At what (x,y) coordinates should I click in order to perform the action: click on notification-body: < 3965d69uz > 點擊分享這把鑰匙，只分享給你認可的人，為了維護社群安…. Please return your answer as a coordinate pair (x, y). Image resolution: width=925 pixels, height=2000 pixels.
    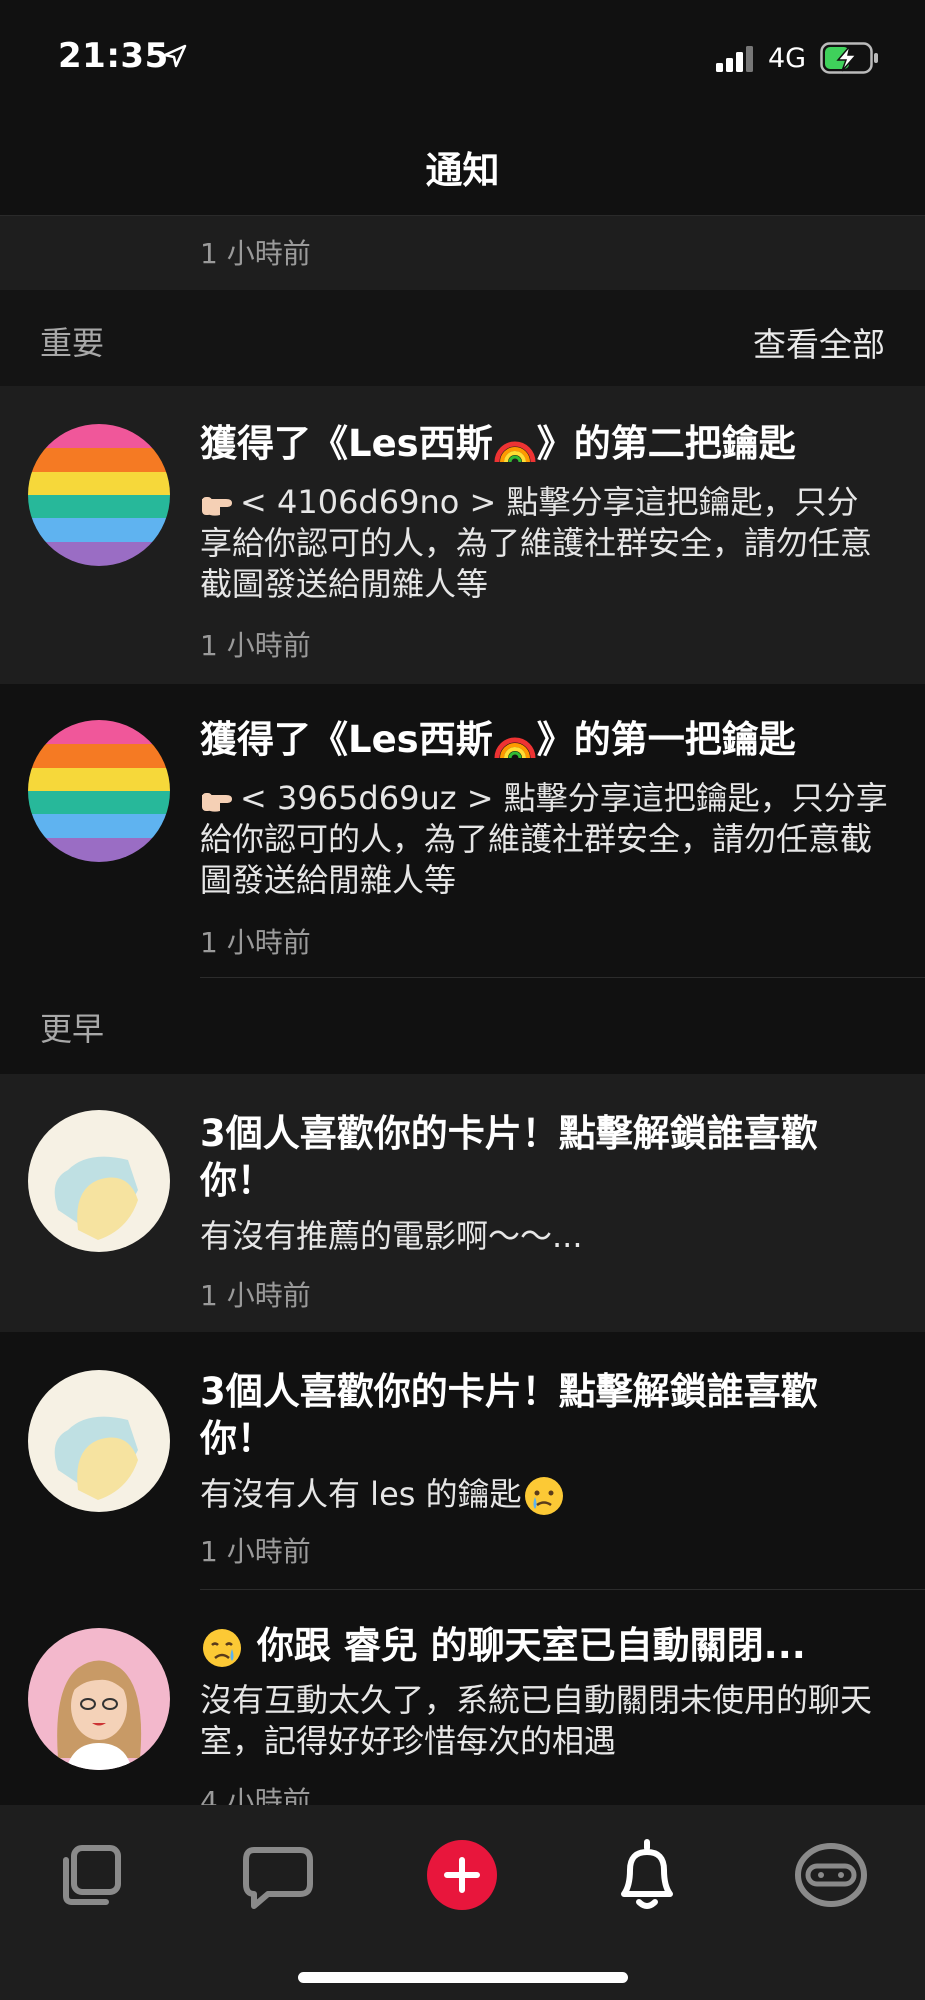
    Looking at the image, I should click on (544, 839).